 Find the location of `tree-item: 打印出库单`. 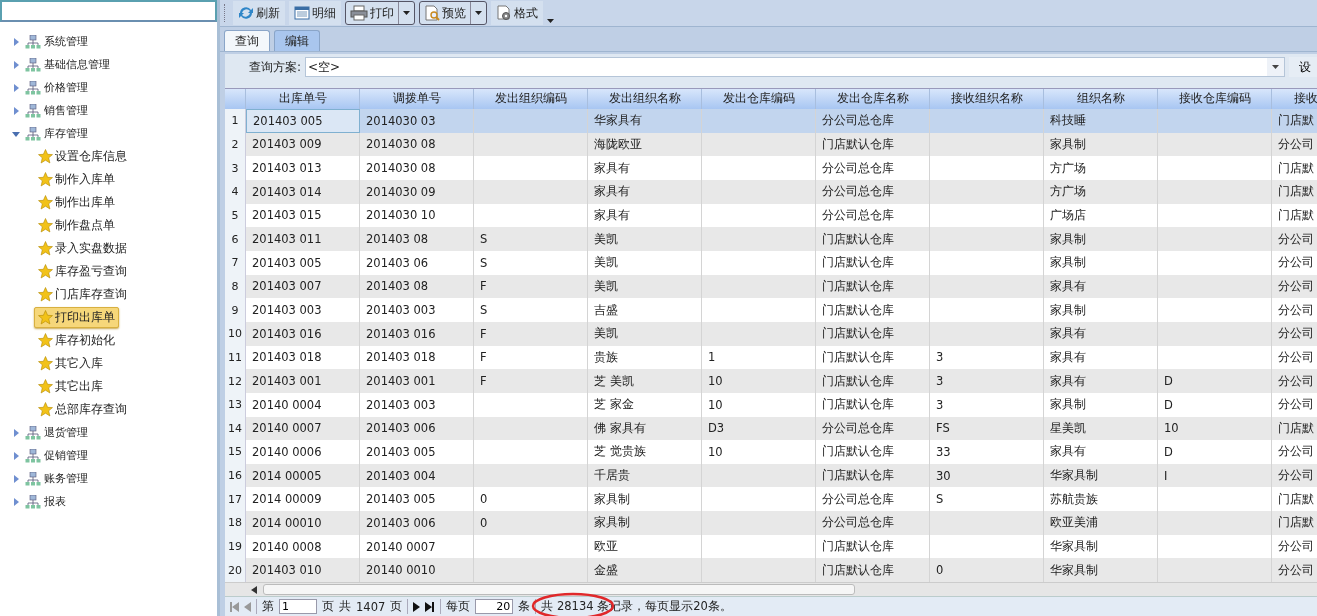

tree-item: 打印出库单 is located at coordinates (76, 317).